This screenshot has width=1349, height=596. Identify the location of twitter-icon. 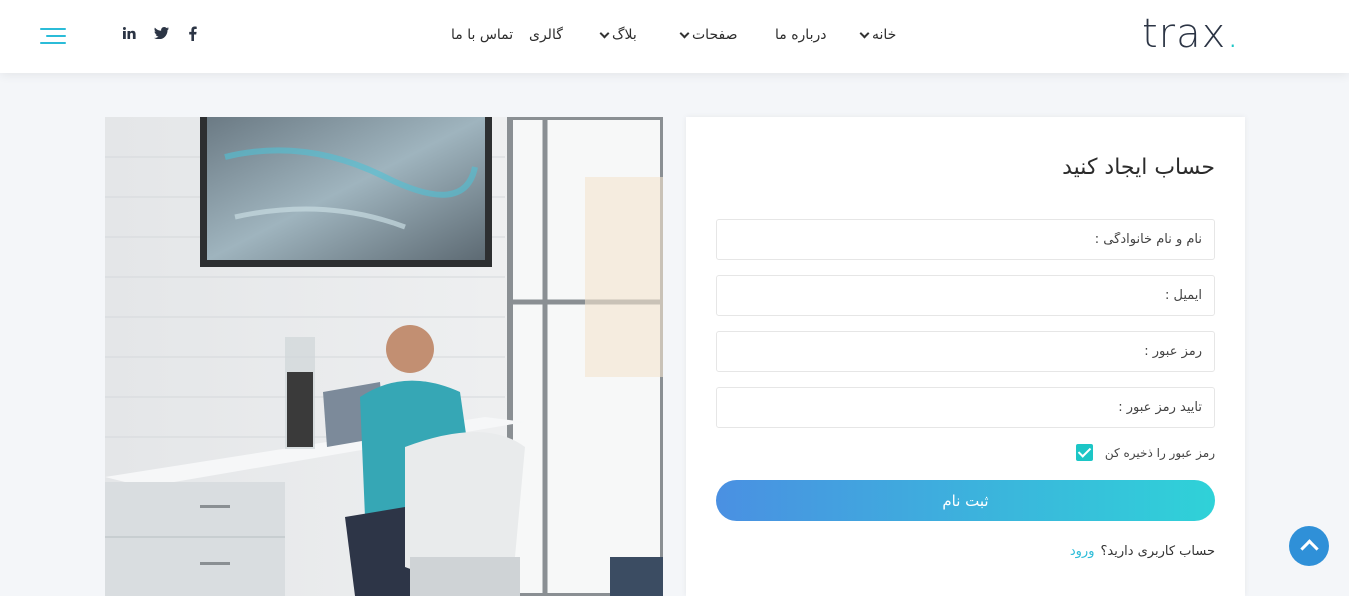
(161, 33).